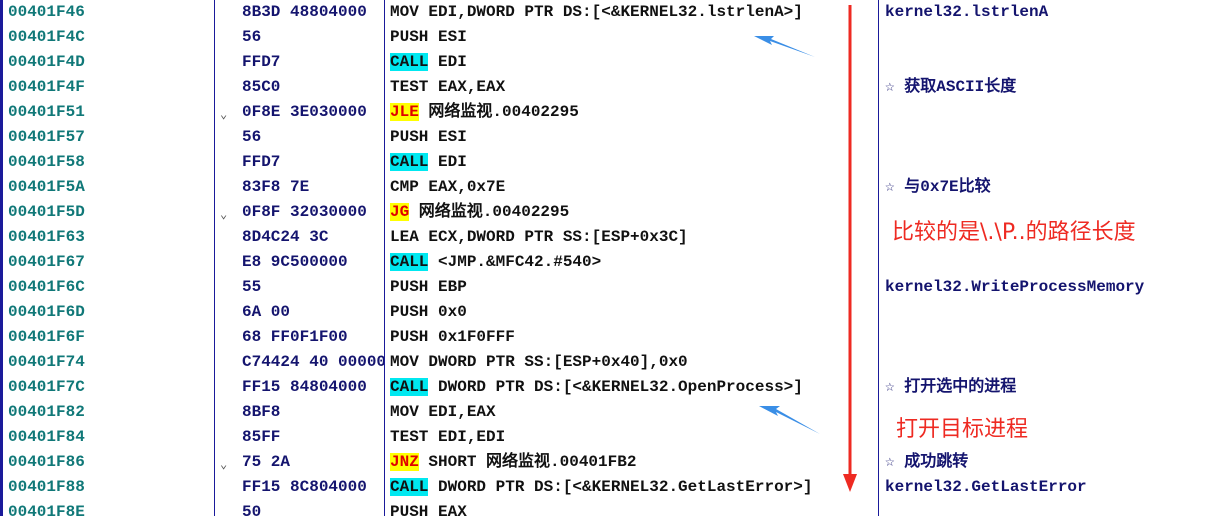 The image size is (1230, 525). What do you see at coordinates (784, 46) in the screenshot?
I see `blue-arrow-lstrlen` at bounding box center [784, 46].